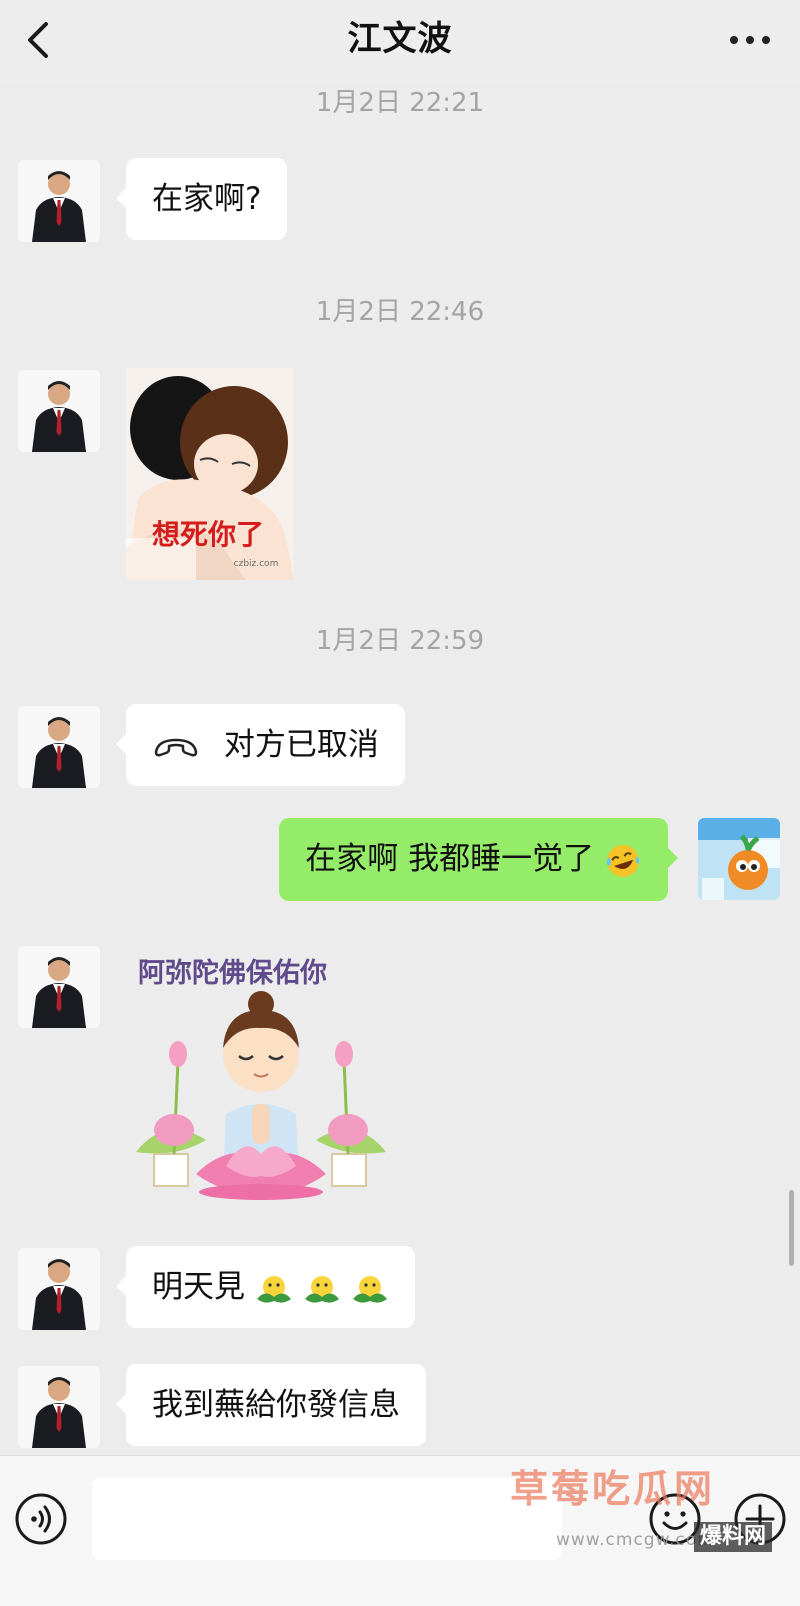  I want to click on message-bubble: 在家啊?, so click(201, 199).